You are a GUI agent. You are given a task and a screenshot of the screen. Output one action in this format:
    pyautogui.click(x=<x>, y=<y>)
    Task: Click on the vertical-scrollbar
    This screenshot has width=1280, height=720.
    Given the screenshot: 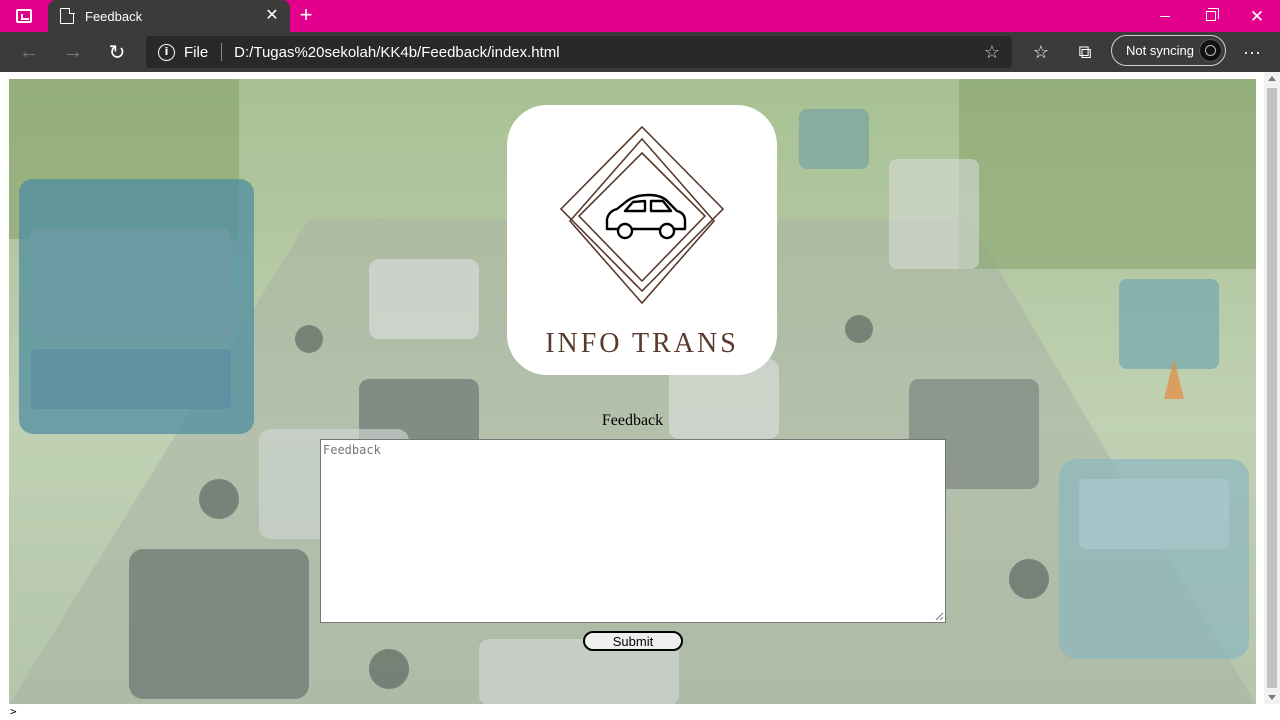 What is the action you would take?
    pyautogui.click(x=1272, y=388)
    